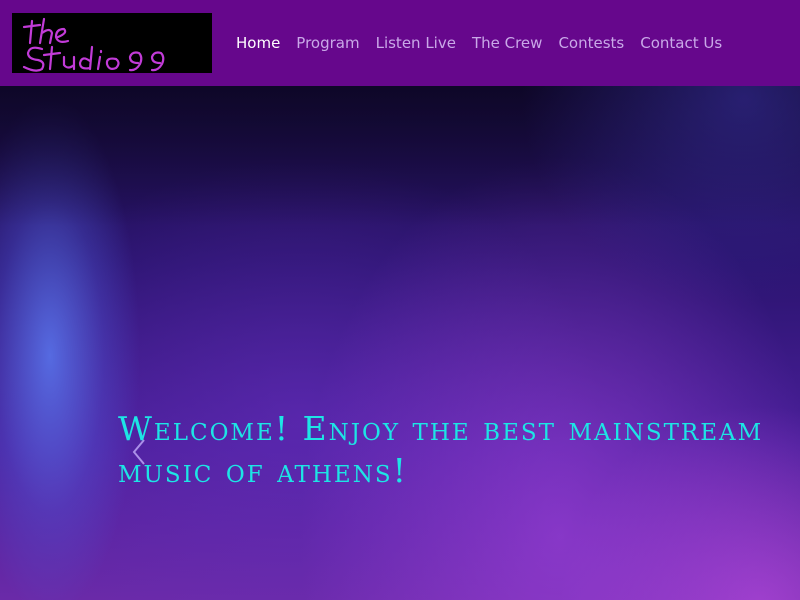 The width and height of the screenshot is (800, 600). Describe the element at coordinates (591, 43) in the screenshot. I see `nav-item-contests: Contests` at that location.